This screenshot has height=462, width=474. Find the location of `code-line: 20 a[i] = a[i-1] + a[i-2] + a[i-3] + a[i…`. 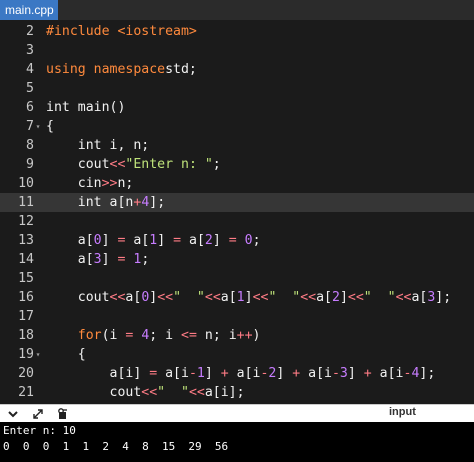

code-line: 20 a[i] = a[i-1] + a[i-2] + a[i-3] + a[i… is located at coordinates (237, 373).